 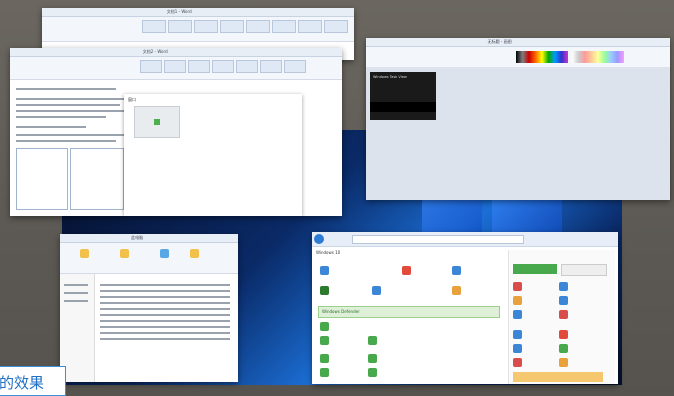 I want to click on sidebar, so click(x=561, y=317).